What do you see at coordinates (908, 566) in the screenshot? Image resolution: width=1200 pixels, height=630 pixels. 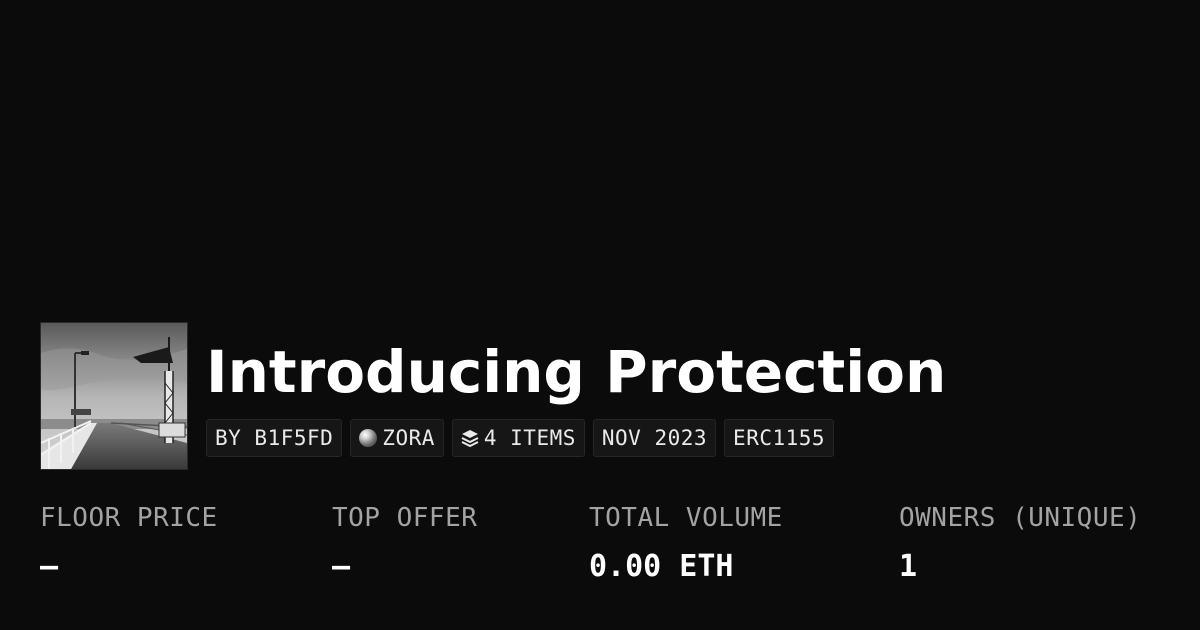 I see `owners-value: 1` at bounding box center [908, 566].